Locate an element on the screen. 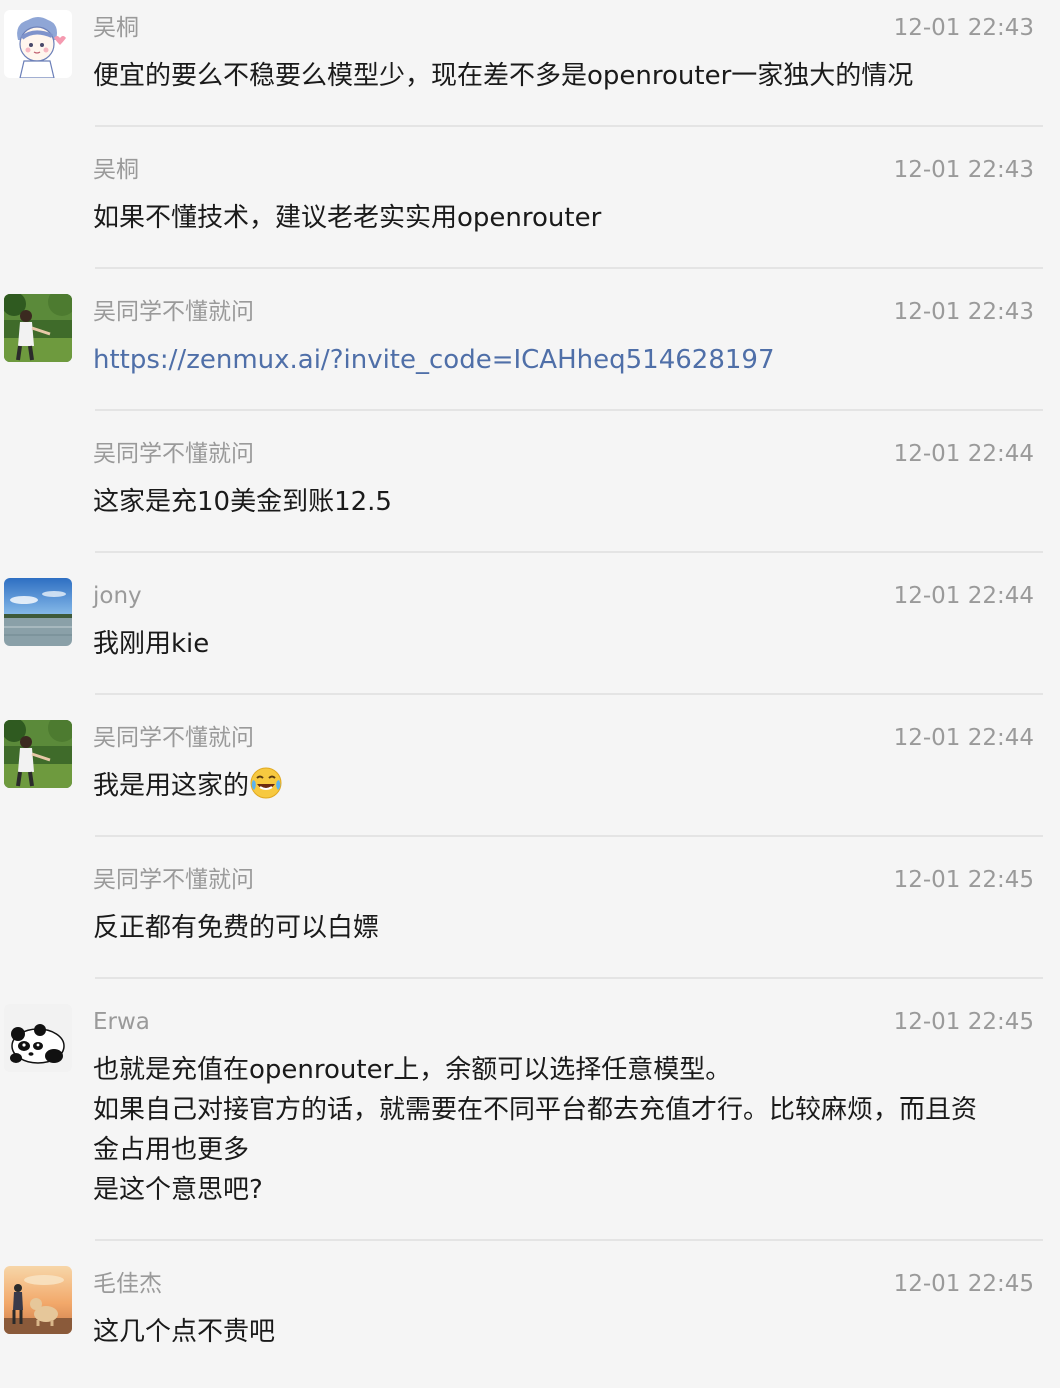  sender-name: jony is located at coordinates (117, 596).